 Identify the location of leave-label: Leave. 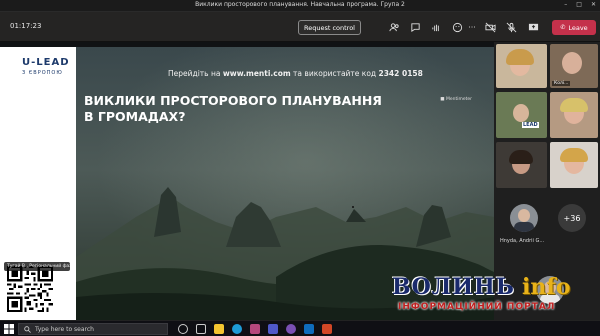
(578, 27).